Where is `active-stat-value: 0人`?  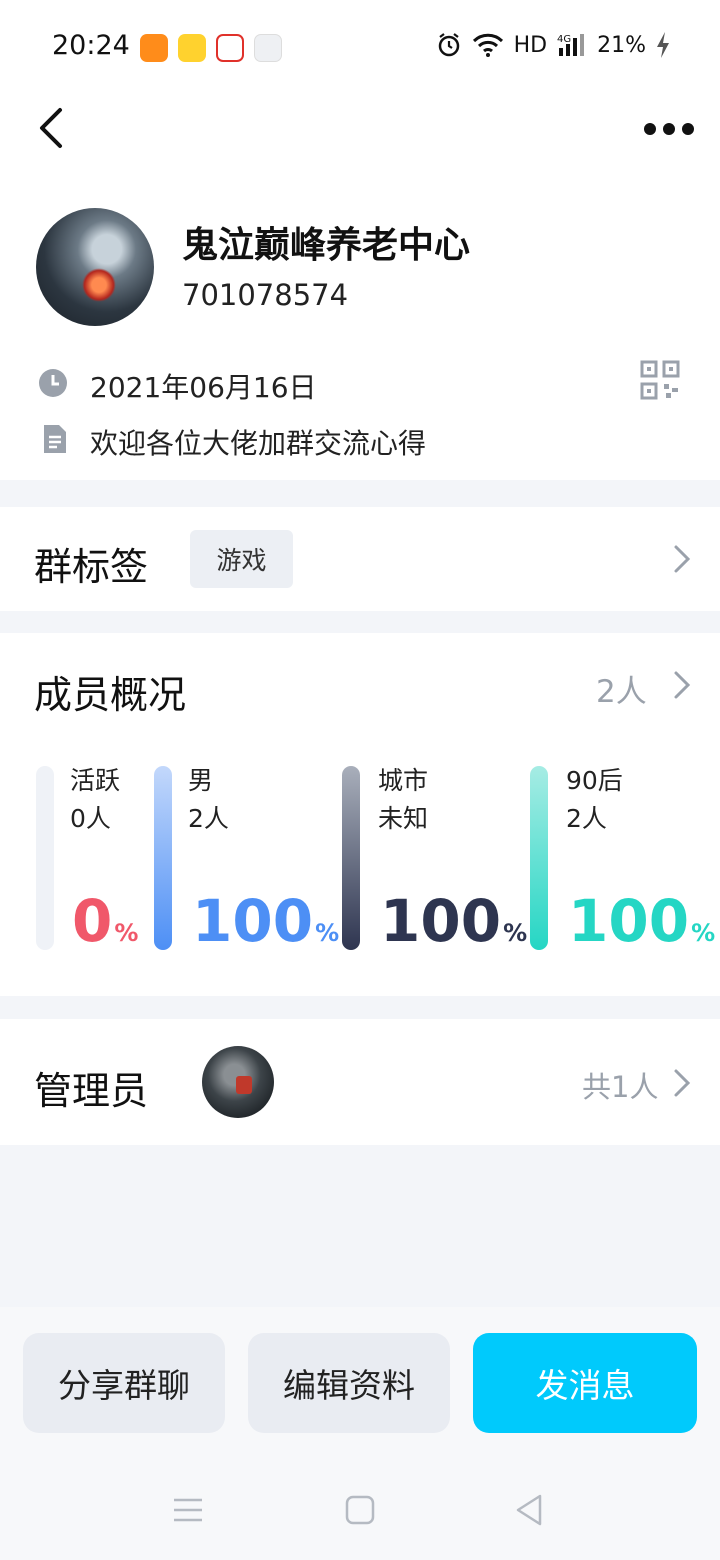 active-stat-value: 0人 is located at coordinates (90, 818).